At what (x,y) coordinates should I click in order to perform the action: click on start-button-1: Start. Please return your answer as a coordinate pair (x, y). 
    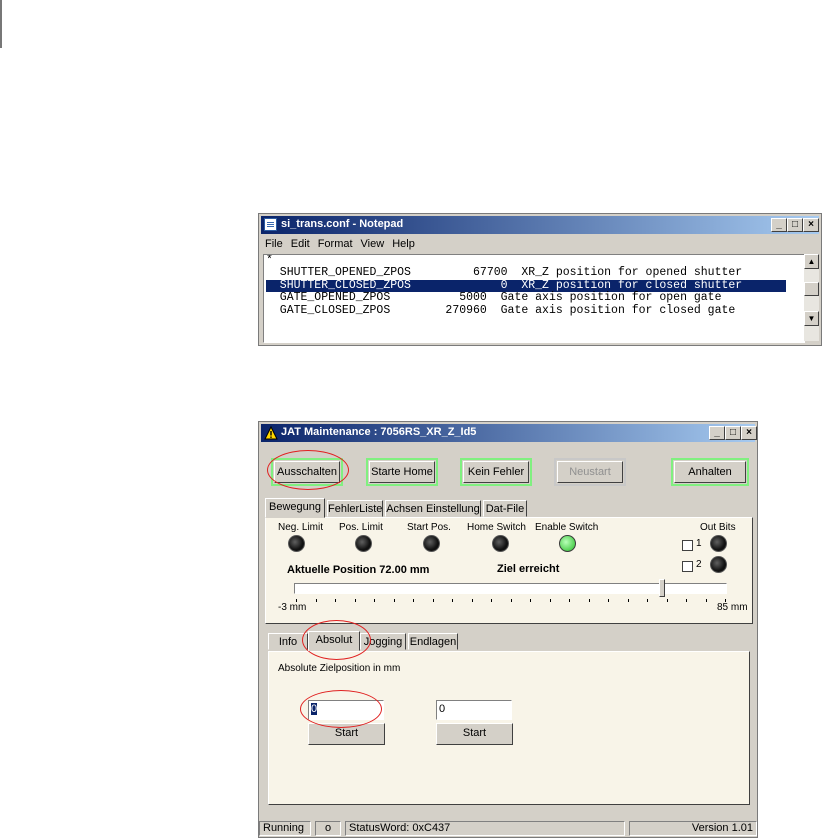
    Looking at the image, I should click on (346, 734).